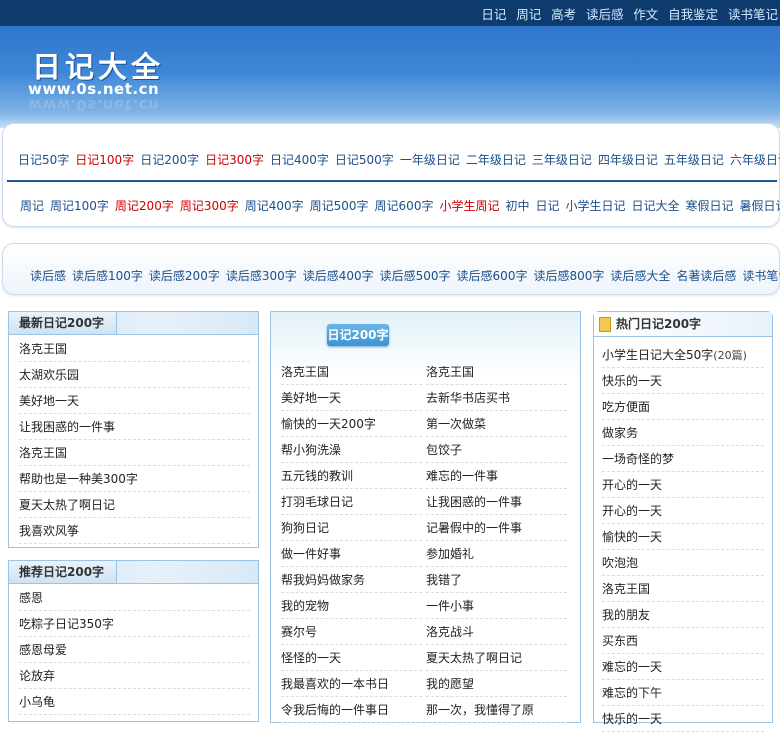 This screenshot has height=732, width=780. What do you see at coordinates (134, 702) in the screenshot?
I see `list-item: 小乌龟` at bounding box center [134, 702].